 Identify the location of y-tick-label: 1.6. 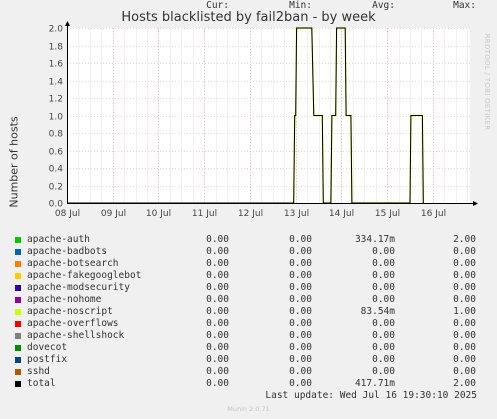
(56, 65).